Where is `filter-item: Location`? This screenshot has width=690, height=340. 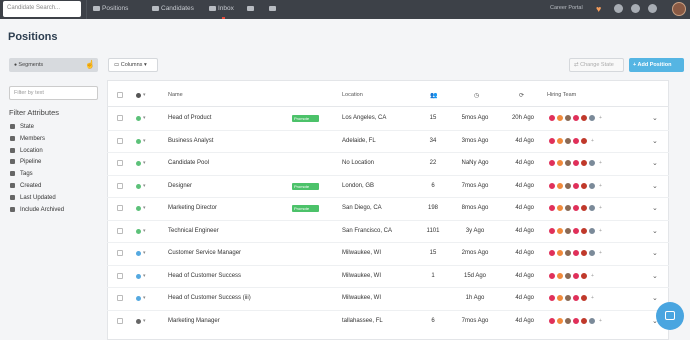
filter-item: Location is located at coordinates (26, 150).